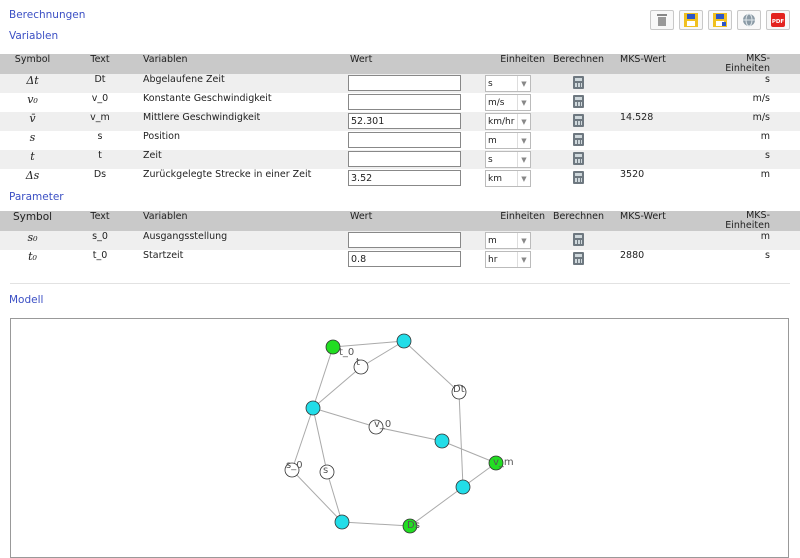  I want to click on graph-node-label: v_0, so click(382, 424).